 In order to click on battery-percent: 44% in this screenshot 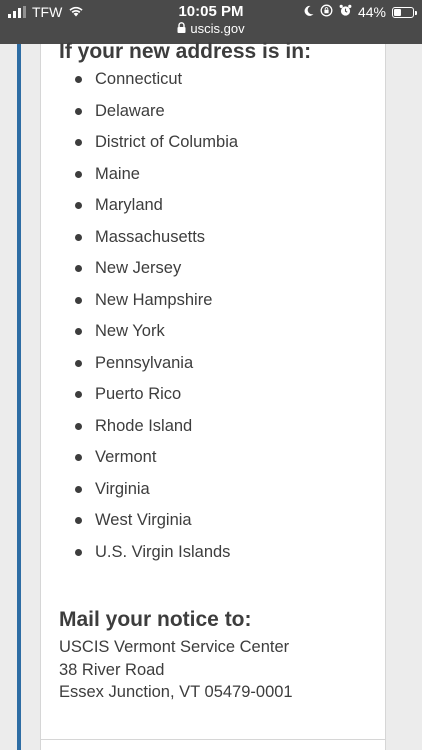, I will do `click(371, 12)`.